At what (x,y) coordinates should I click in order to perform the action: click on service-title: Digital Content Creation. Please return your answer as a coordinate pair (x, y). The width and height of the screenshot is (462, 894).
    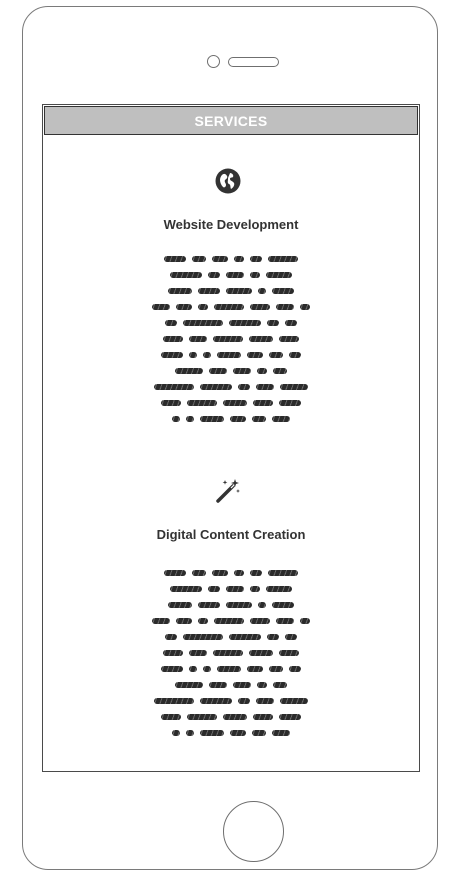
    Looking at the image, I should click on (231, 534).